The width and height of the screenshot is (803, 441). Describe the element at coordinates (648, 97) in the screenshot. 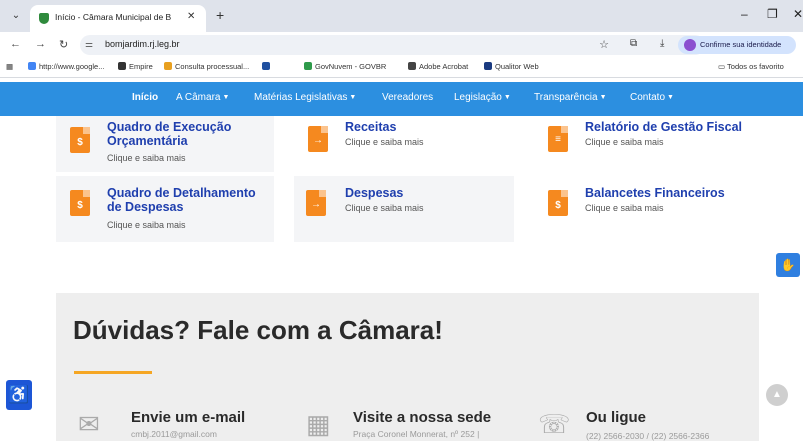

I see `nav-label: Contato` at that location.